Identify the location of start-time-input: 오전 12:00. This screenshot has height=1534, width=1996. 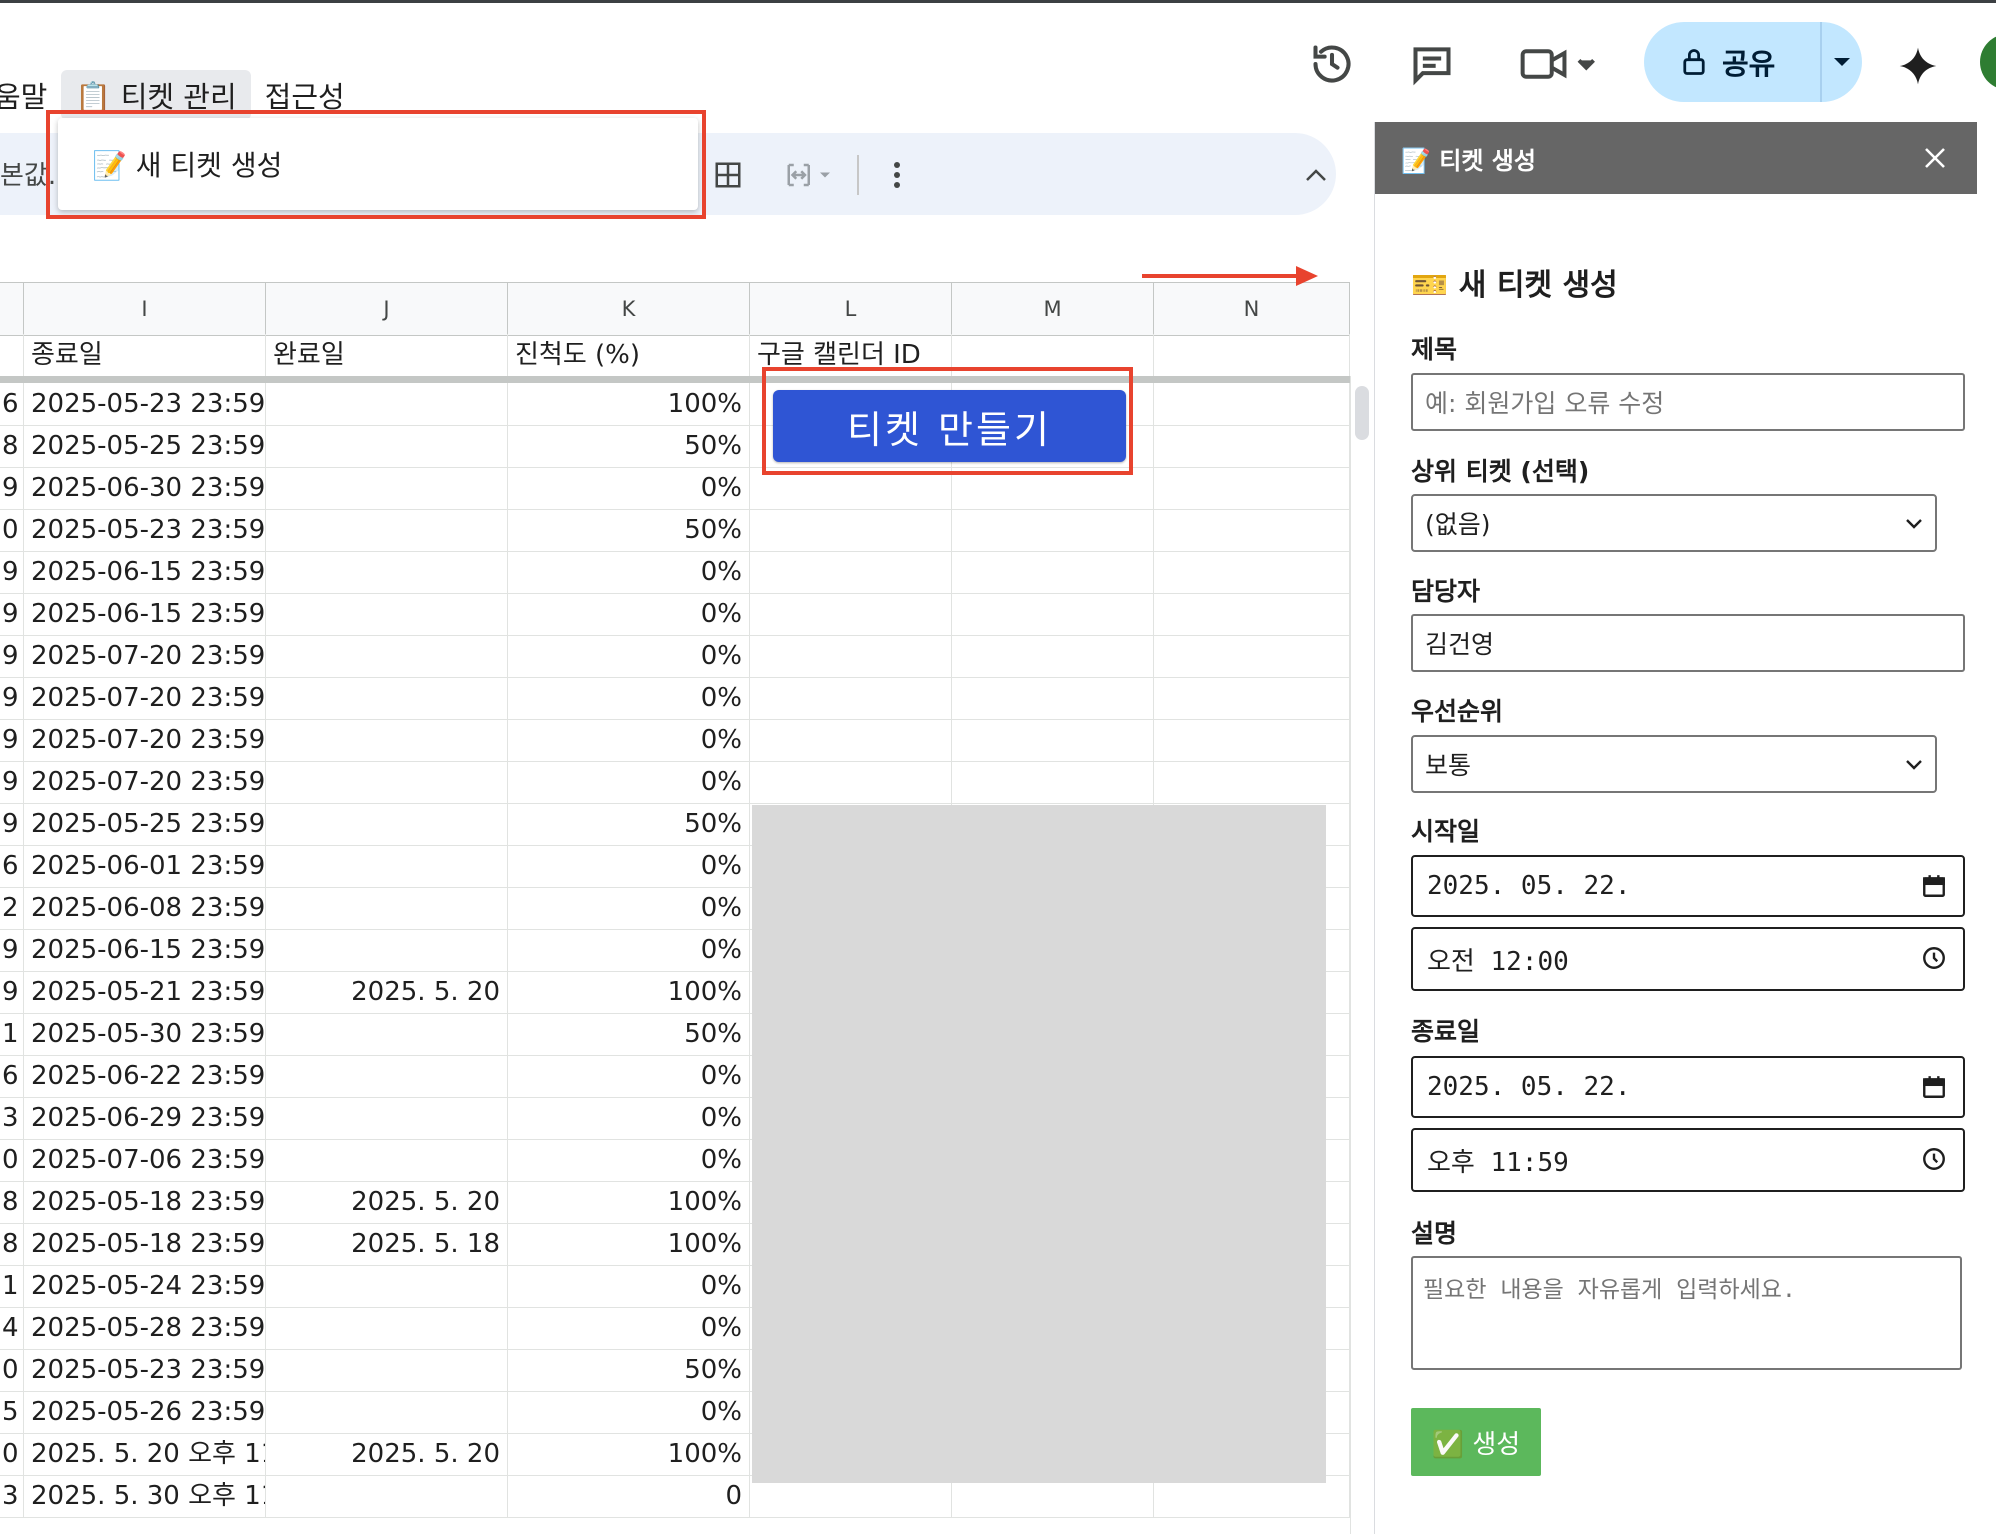
(1688, 959).